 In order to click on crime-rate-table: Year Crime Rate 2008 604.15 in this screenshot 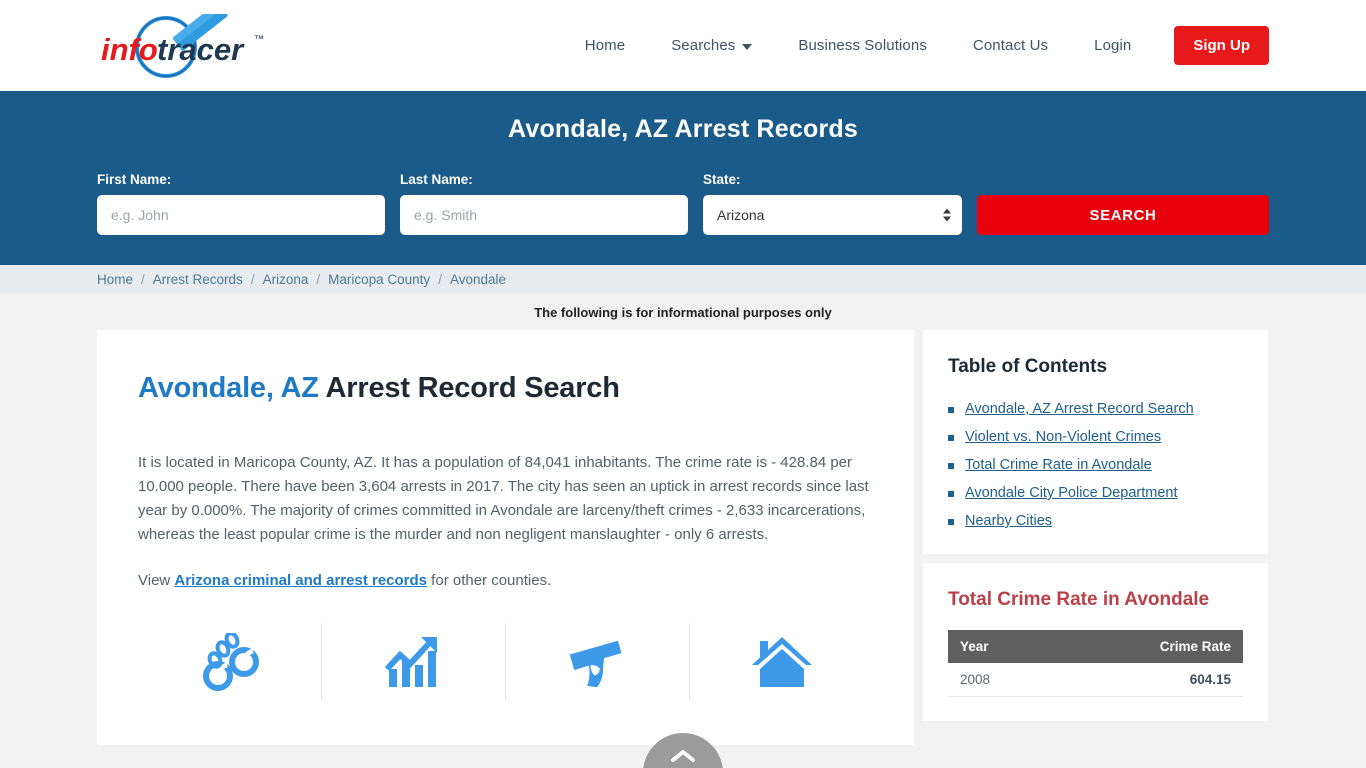, I will do `click(1095, 663)`.